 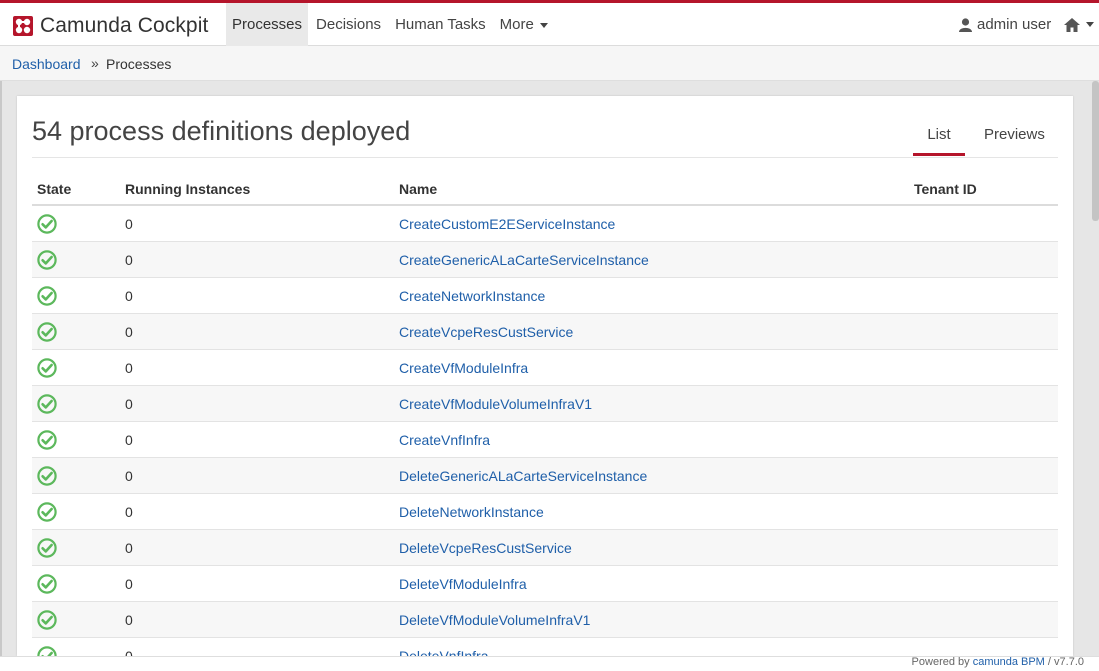 I want to click on process-definition-link: DeleteNetworkInstance, so click(x=471, y=512).